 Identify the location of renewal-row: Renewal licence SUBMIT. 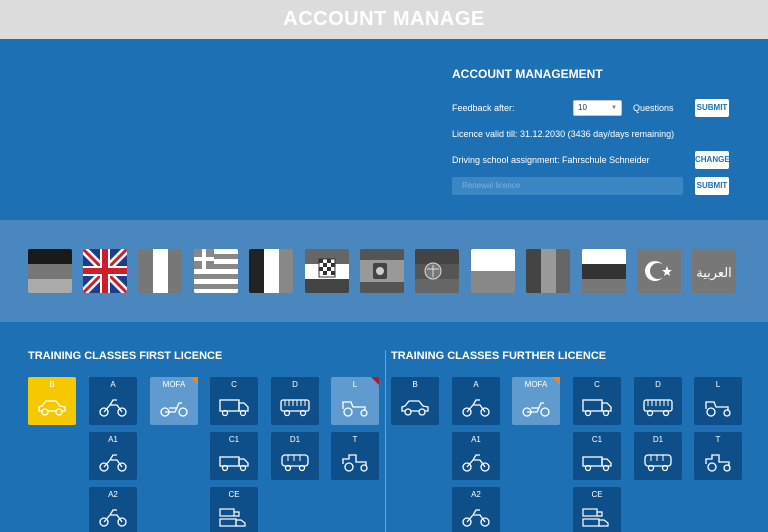
(592, 187).